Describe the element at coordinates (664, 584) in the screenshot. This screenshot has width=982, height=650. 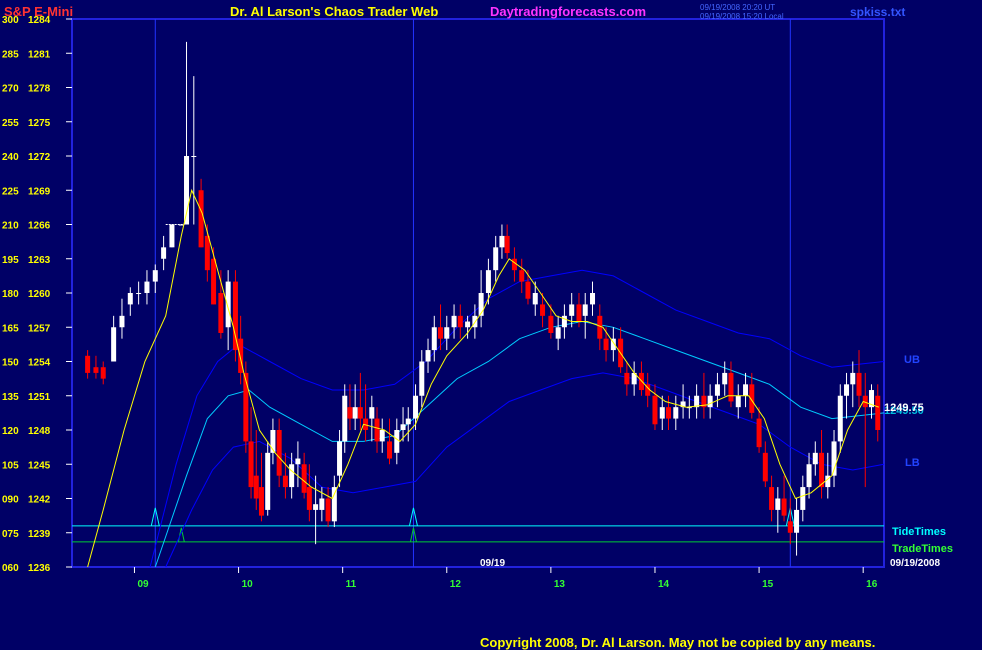
I see `x-tick-label: 14` at that location.